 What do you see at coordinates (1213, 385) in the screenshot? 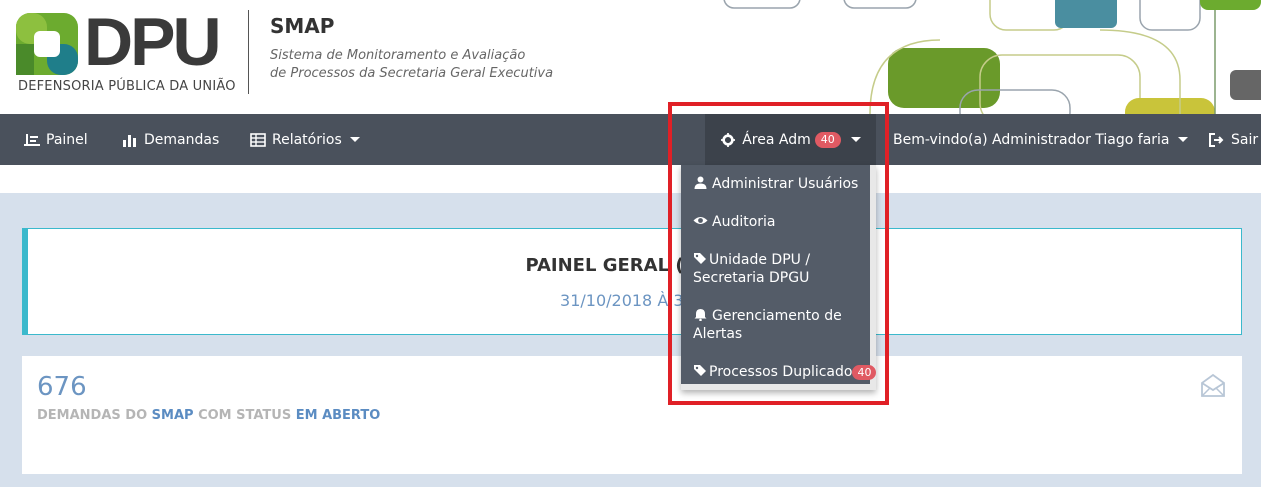
I see `envelope-open-icon` at bounding box center [1213, 385].